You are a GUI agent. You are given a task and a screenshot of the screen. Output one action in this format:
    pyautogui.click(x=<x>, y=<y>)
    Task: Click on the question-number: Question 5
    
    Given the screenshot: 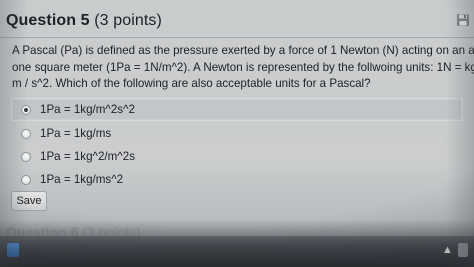 What is the action you would take?
    pyautogui.click(x=48, y=20)
    